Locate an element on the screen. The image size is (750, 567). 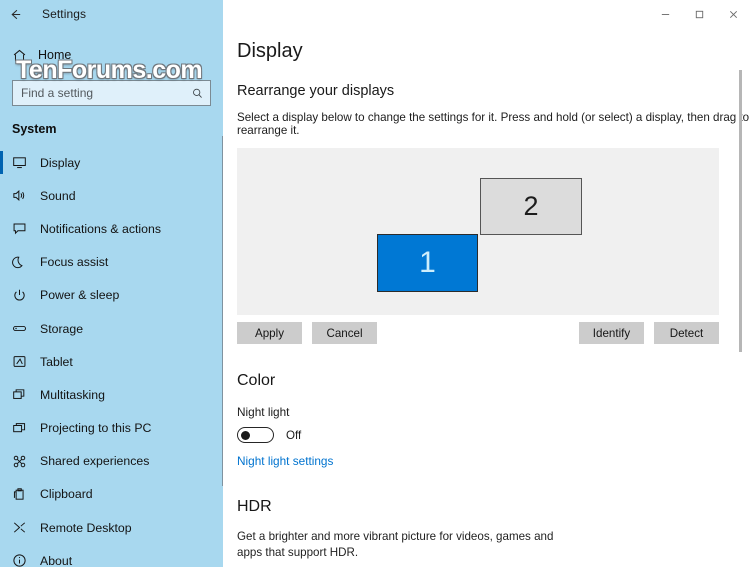
sidebar-home-label: Home is located at coordinates (55, 55).